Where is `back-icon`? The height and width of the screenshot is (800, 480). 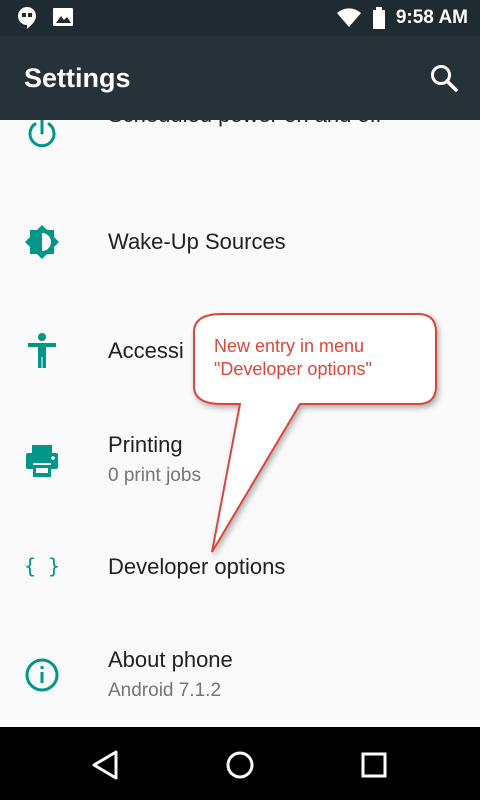 back-icon is located at coordinates (106, 765).